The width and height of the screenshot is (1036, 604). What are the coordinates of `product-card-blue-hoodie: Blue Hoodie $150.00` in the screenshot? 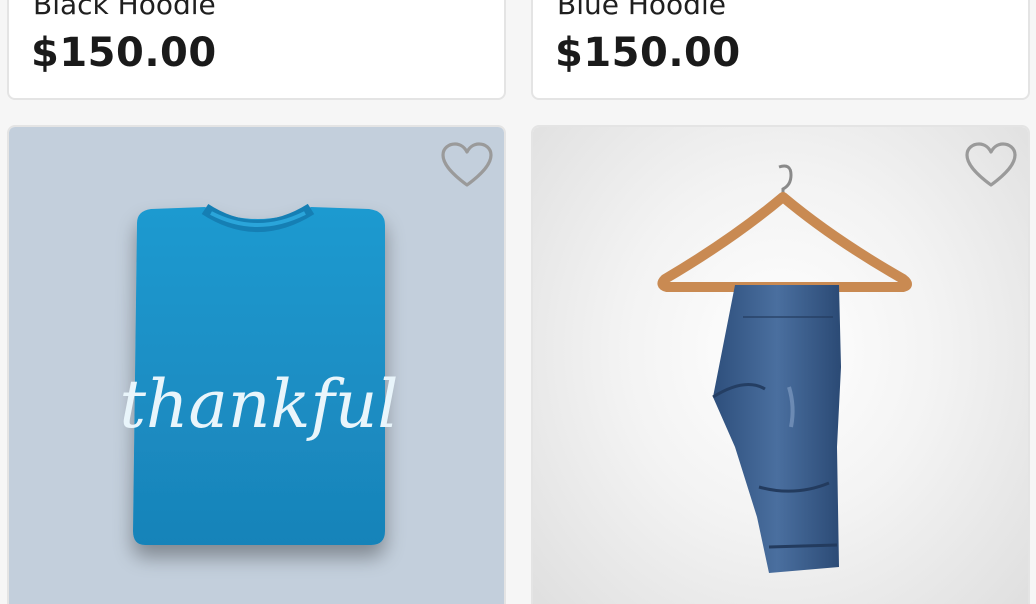 It's located at (780, 50).